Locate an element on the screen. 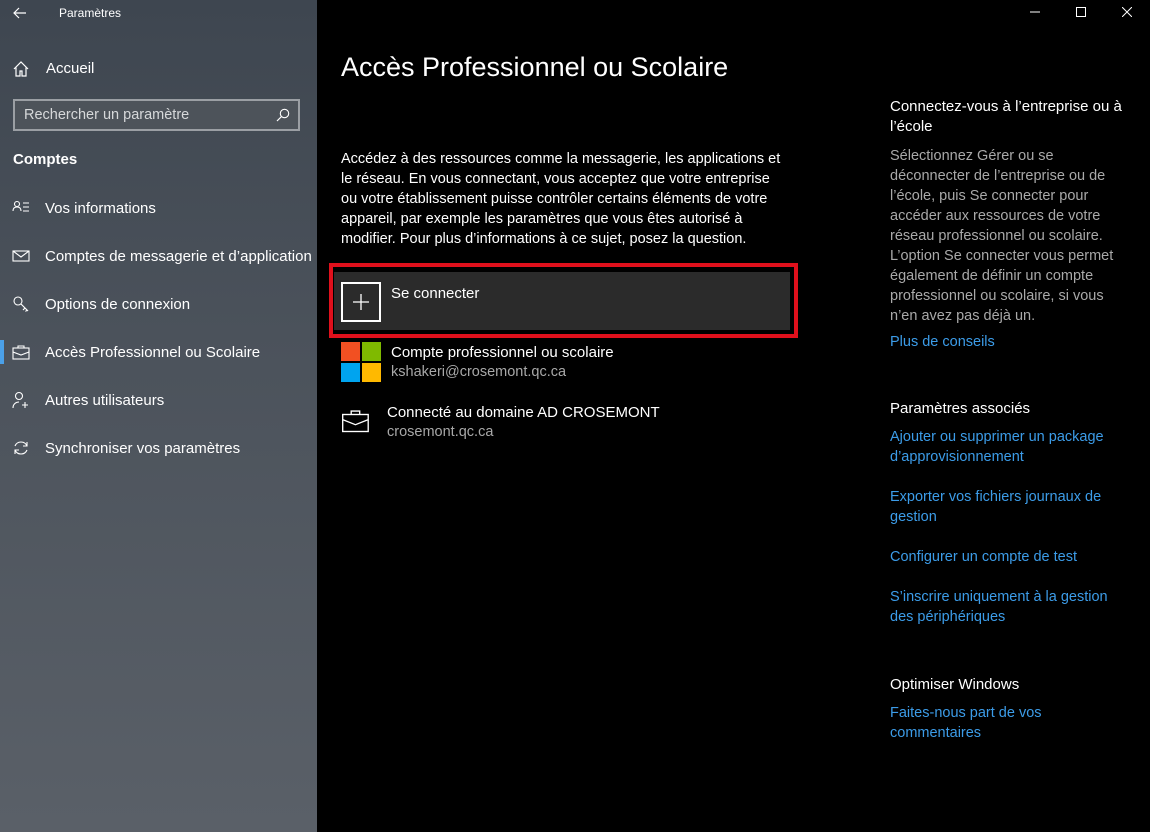 The image size is (1150, 832). title-bar: Paramètres is located at coordinates (158, 13).